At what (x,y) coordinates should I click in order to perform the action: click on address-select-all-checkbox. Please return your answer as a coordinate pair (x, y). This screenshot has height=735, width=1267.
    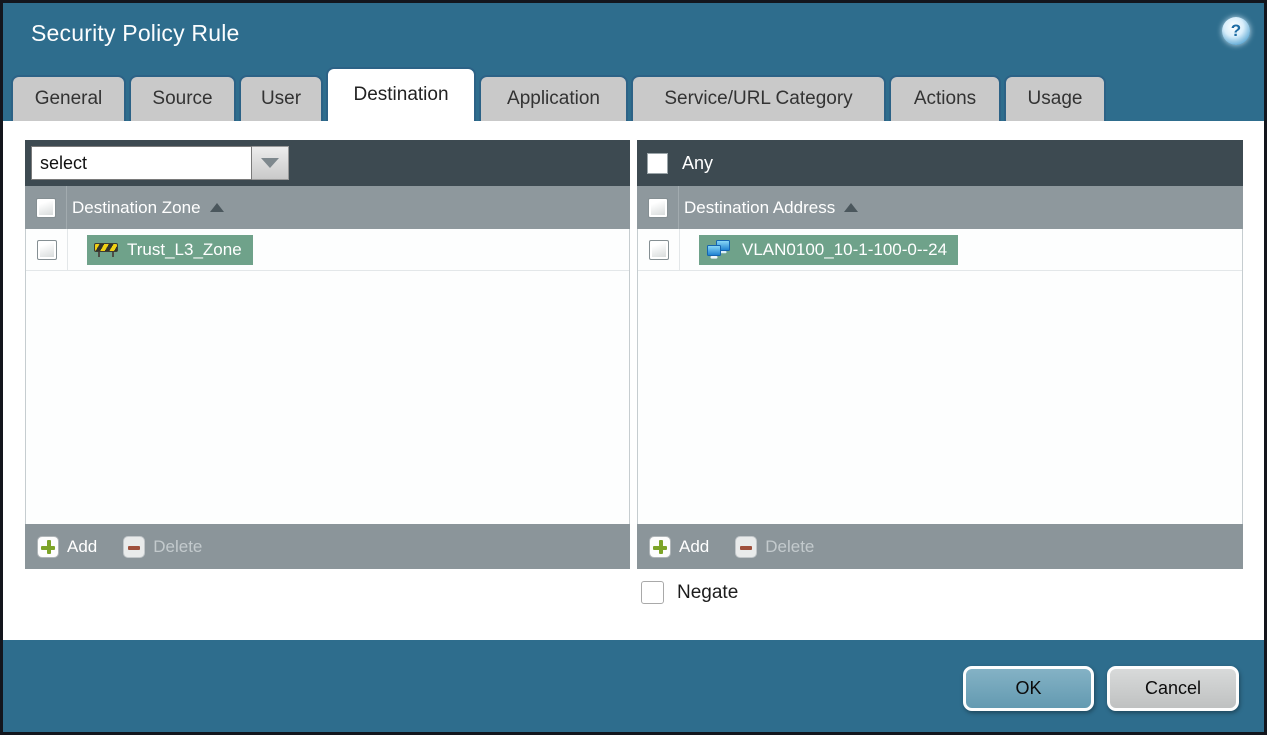
    Looking at the image, I should click on (658, 207).